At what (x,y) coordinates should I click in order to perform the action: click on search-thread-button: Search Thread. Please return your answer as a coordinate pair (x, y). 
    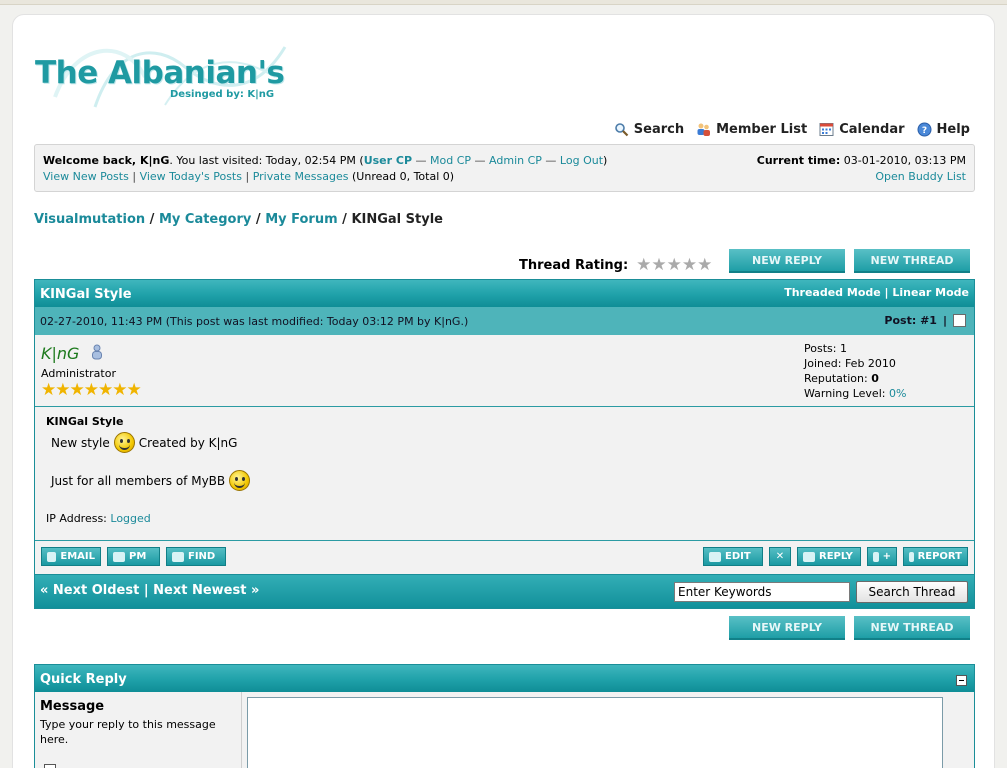
    Looking at the image, I should click on (912, 592).